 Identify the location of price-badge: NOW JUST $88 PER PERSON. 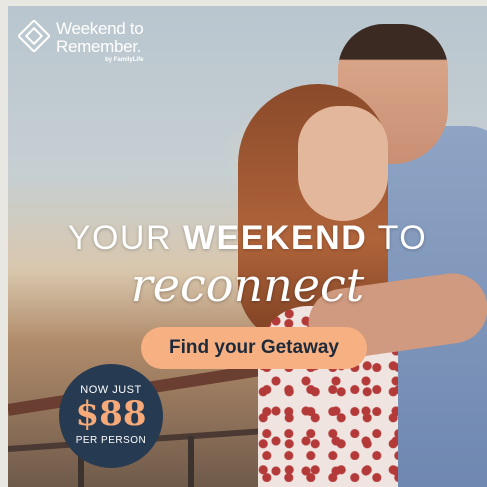
(111, 416).